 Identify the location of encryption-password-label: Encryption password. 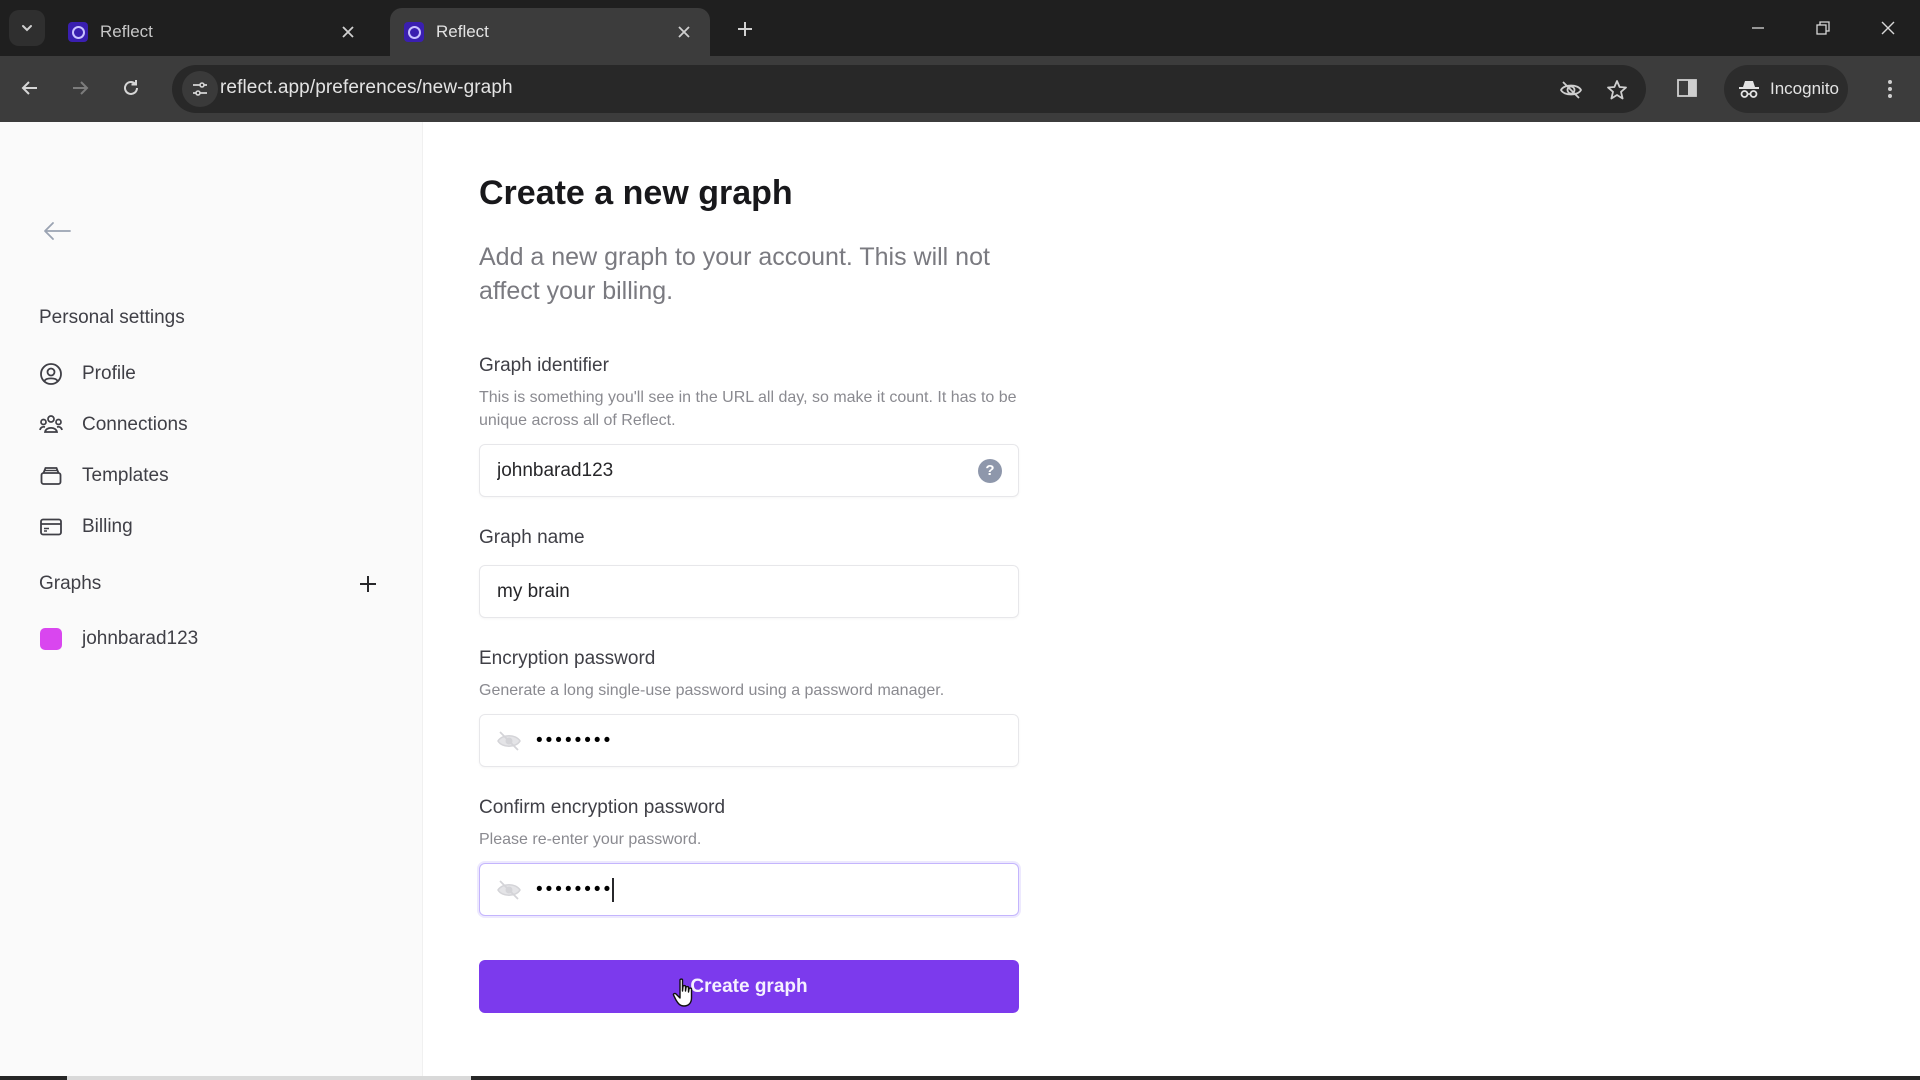
(567, 658).